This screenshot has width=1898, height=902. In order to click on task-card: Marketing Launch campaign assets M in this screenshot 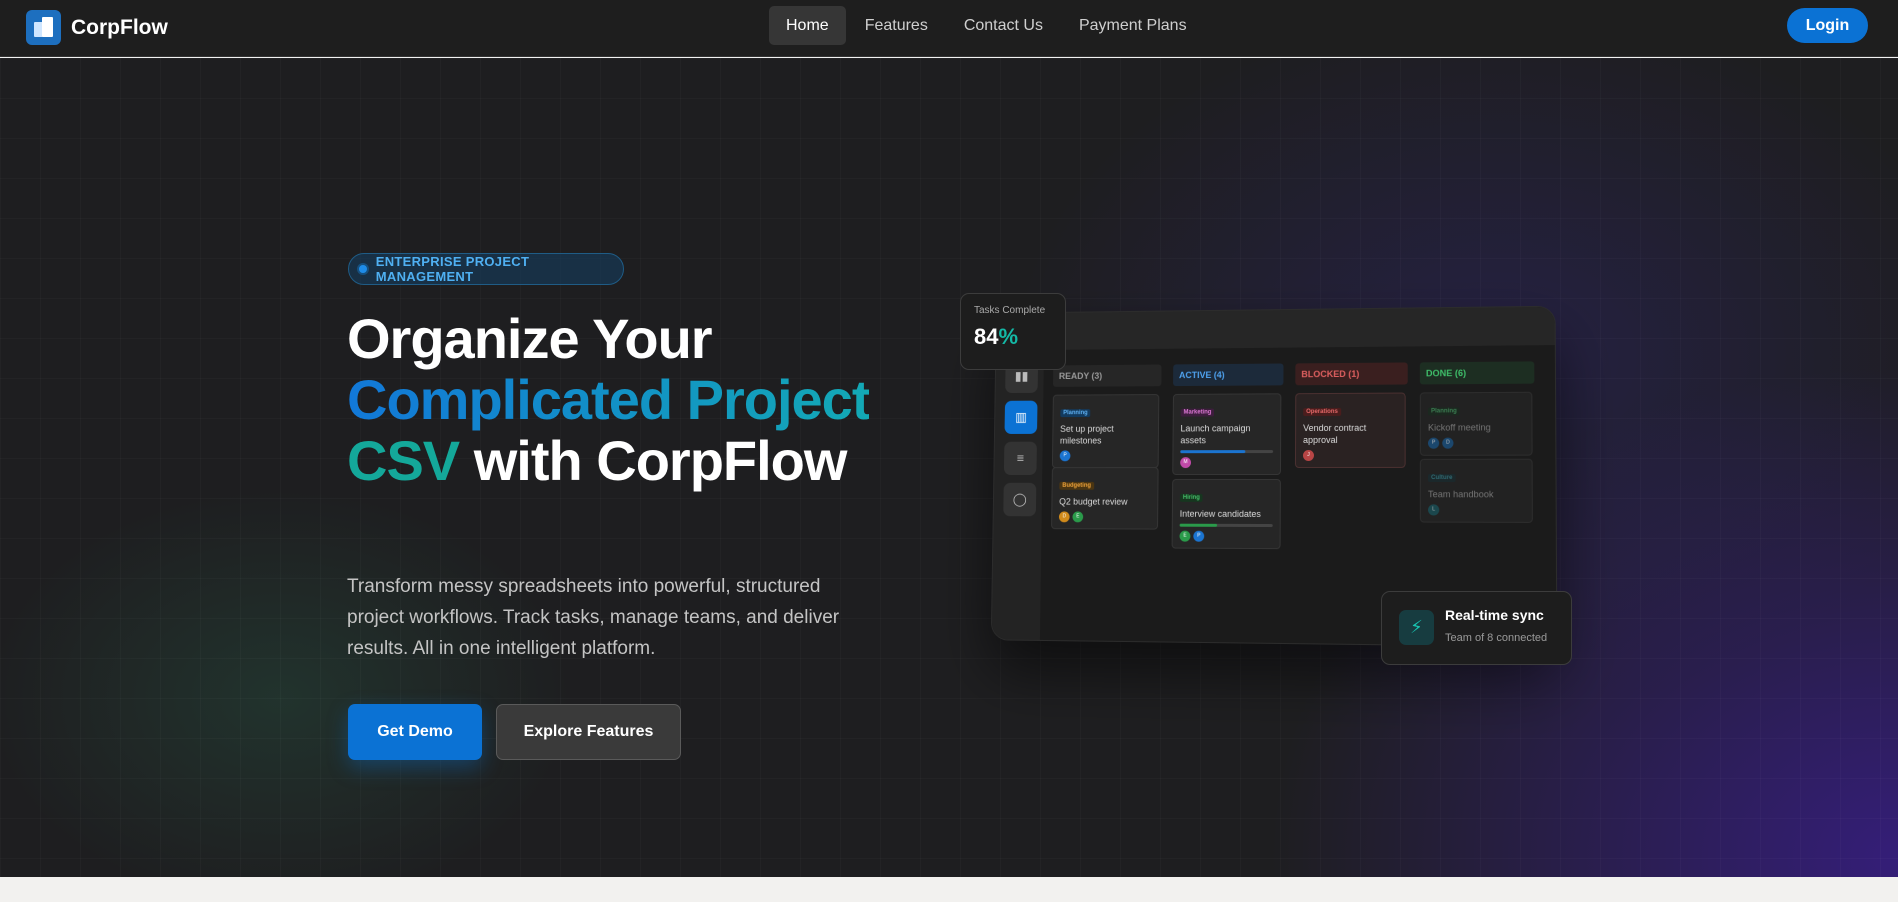, I will do `click(1226, 434)`.